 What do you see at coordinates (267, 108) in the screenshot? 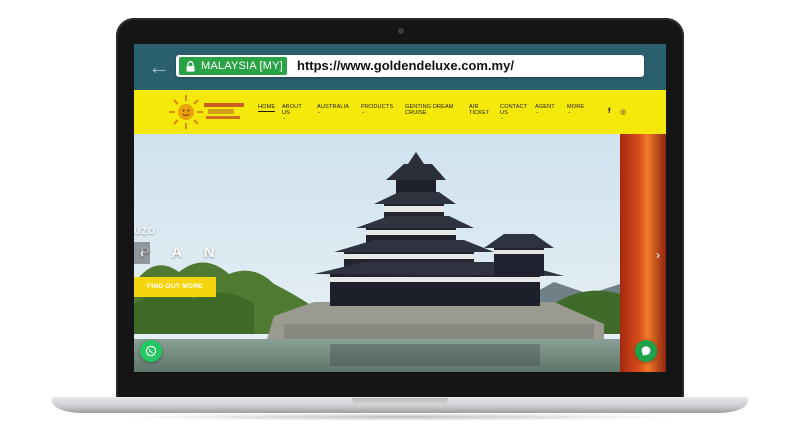
I see `nav-item-home: HOME` at bounding box center [267, 108].